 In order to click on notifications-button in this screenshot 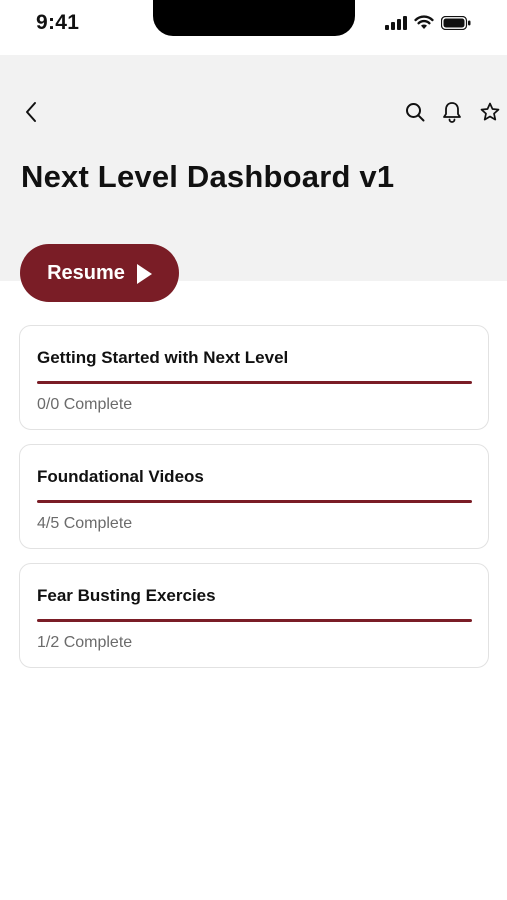, I will do `click(452, 112)`.